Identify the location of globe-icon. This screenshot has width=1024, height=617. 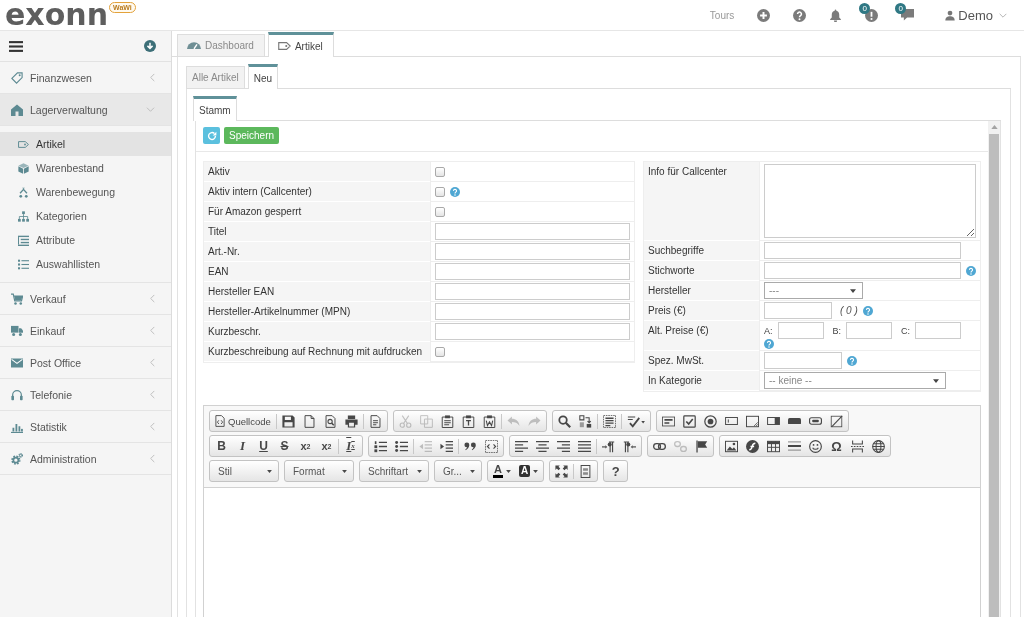
(878, 446).